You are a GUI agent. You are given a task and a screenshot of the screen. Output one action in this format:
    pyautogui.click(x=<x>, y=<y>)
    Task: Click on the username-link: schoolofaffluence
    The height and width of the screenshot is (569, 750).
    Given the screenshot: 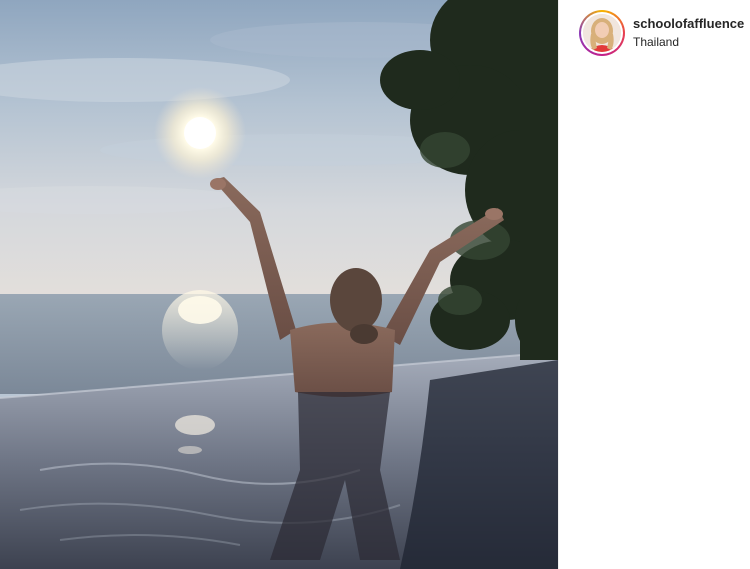 What is the action you would take?
    pyautogui.click(x=688, y=24)
    